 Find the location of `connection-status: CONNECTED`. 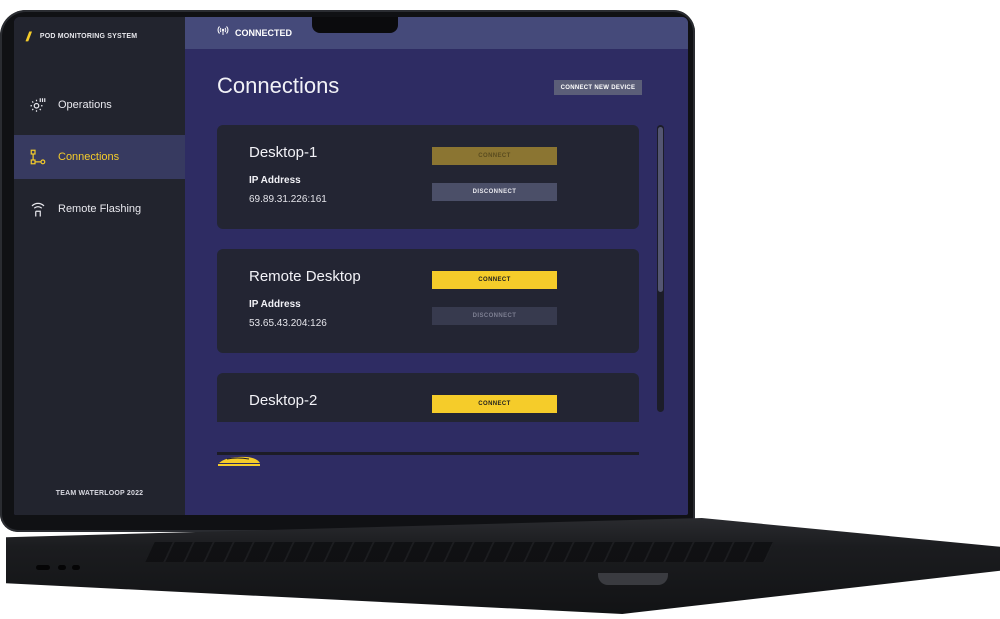

connection-status: CONNECTED is located at coordinates (264, 33).